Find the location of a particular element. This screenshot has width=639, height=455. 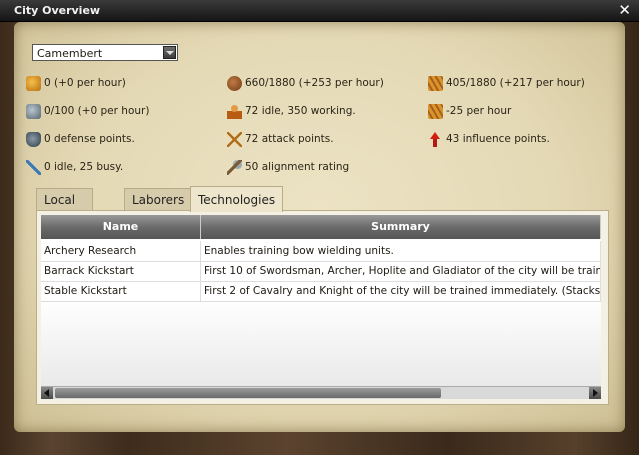

tab-local-events: Local Events is located at coordinates (64, 208).